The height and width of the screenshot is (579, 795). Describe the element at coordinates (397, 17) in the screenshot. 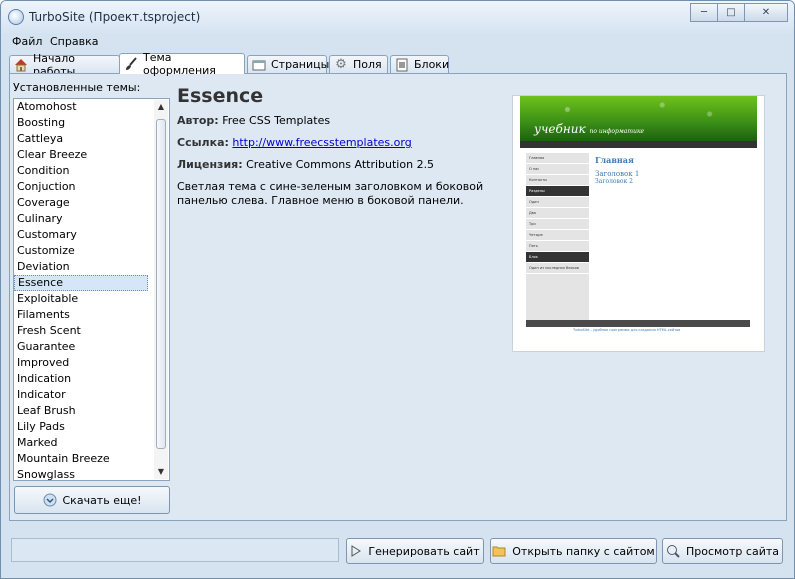

I see `title-bar: TurboSite (Проект.tsproject) ─ □ ✕` at that location.